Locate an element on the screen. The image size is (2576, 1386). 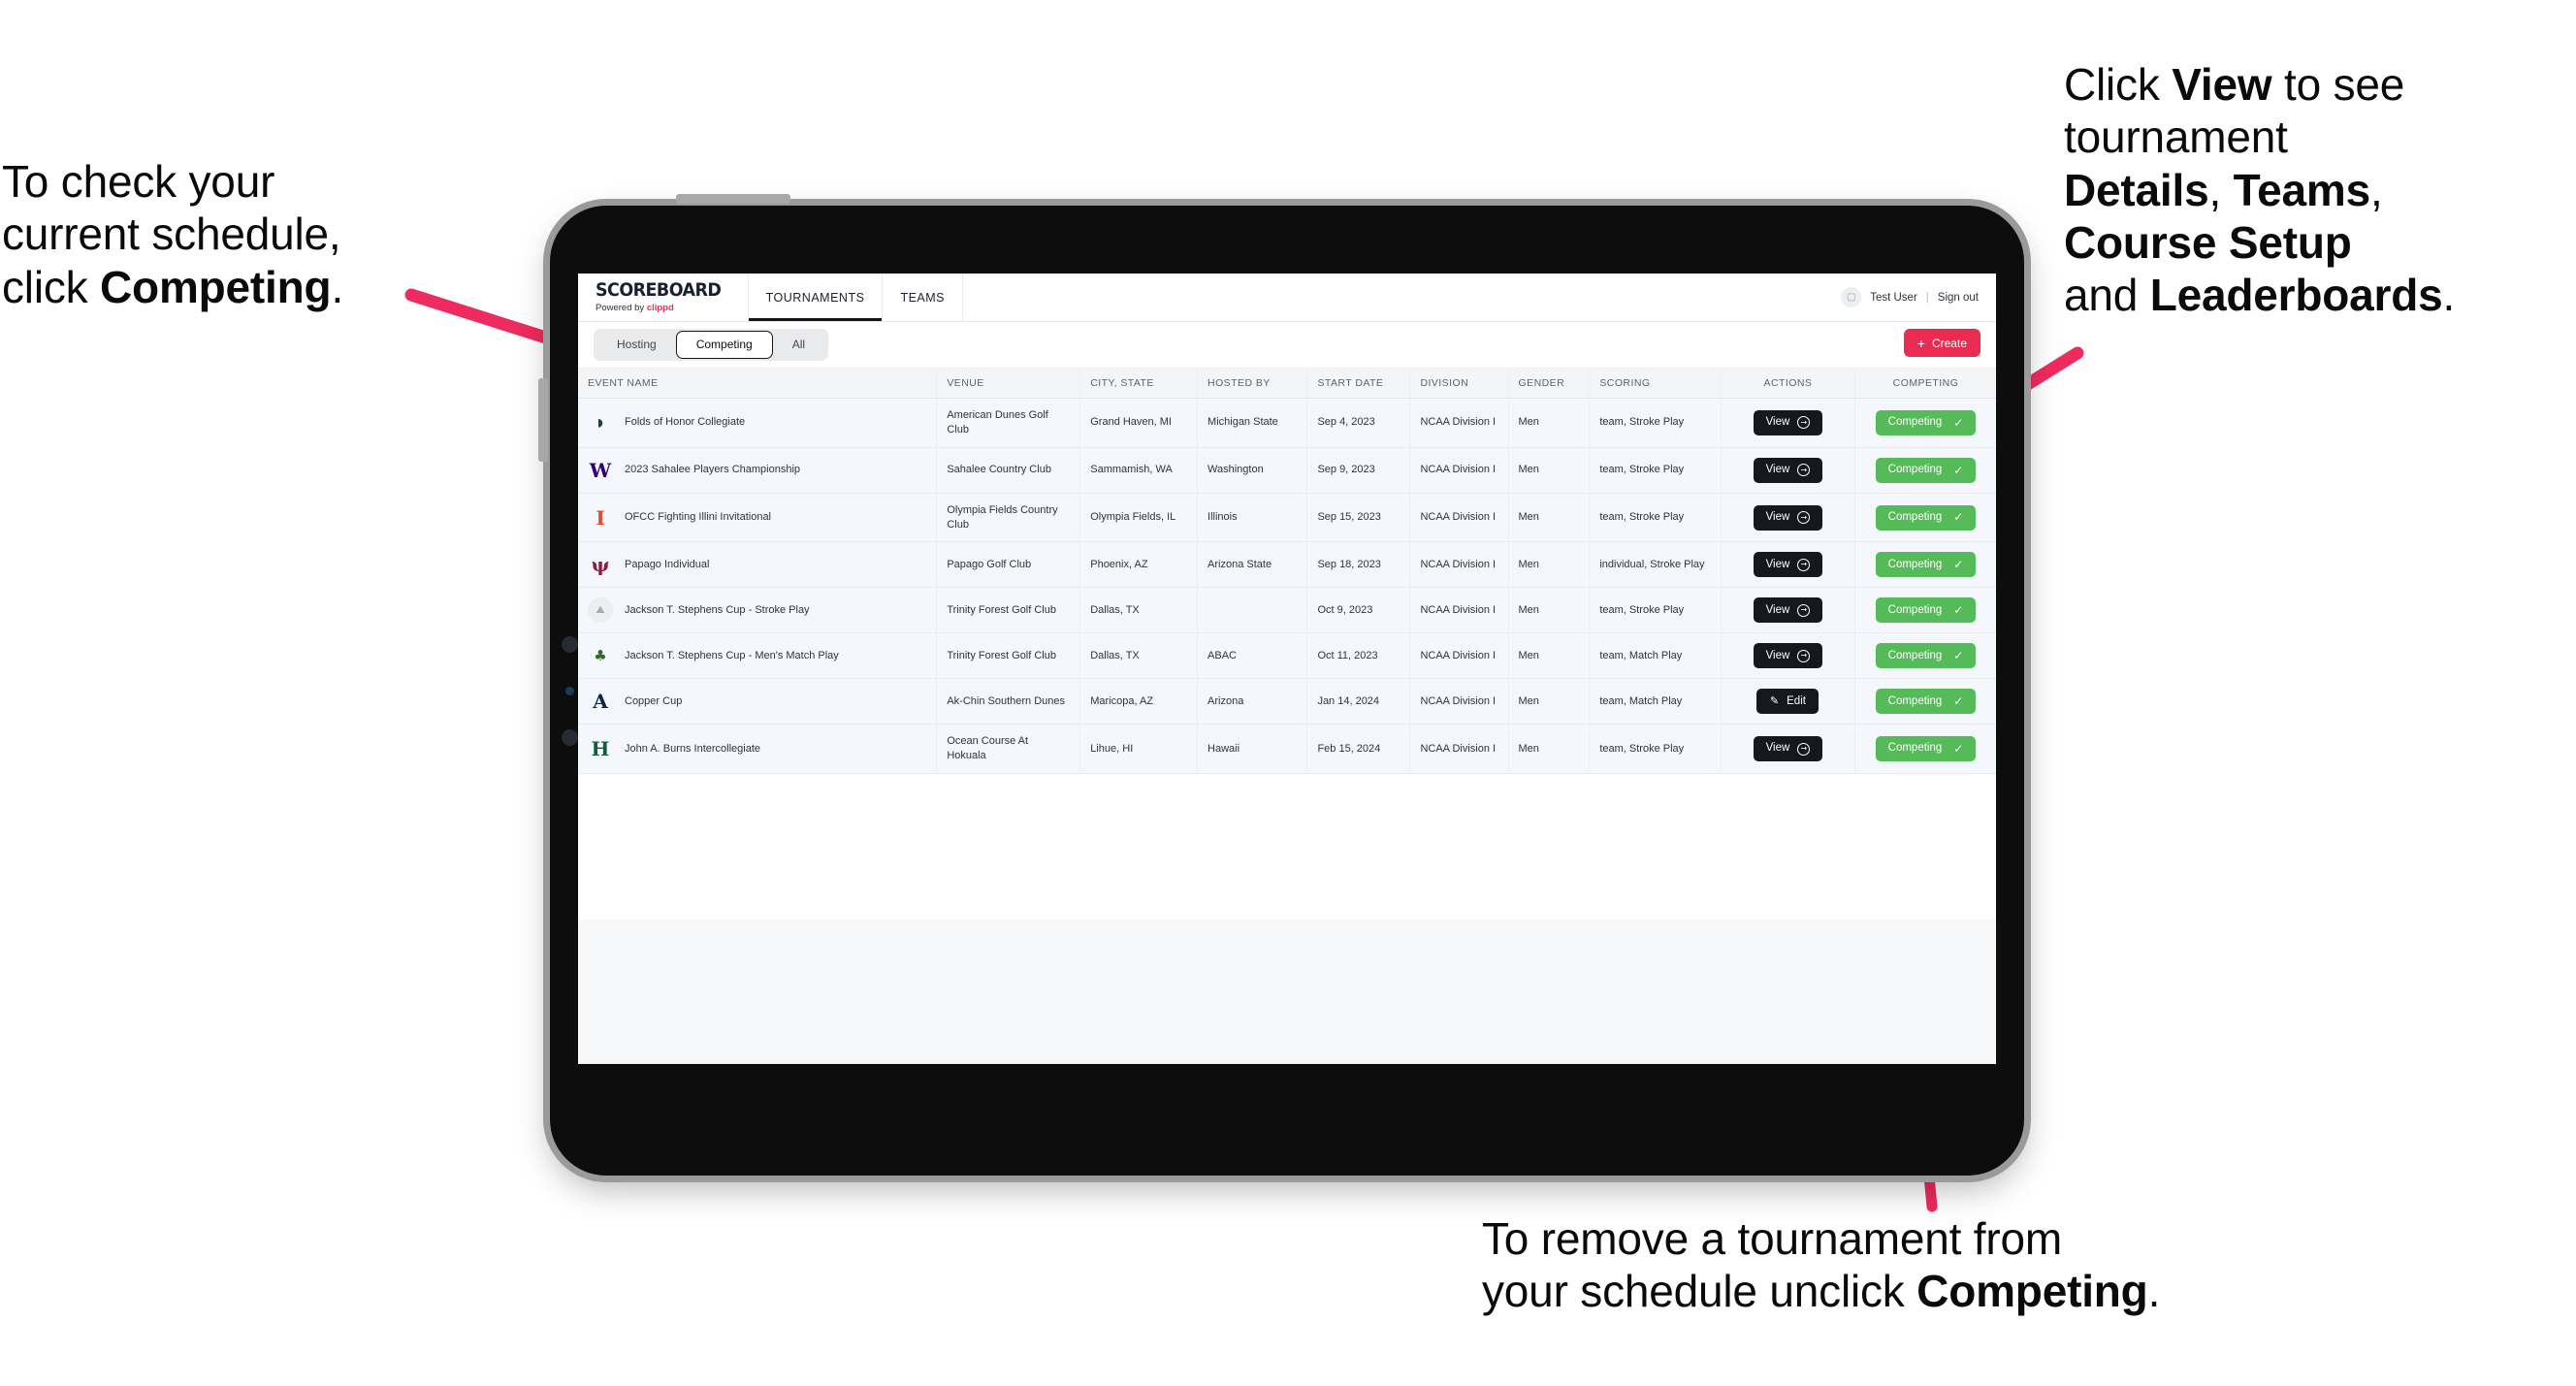
callout-right-l3-end: , is located at coordinates (2376, 189).